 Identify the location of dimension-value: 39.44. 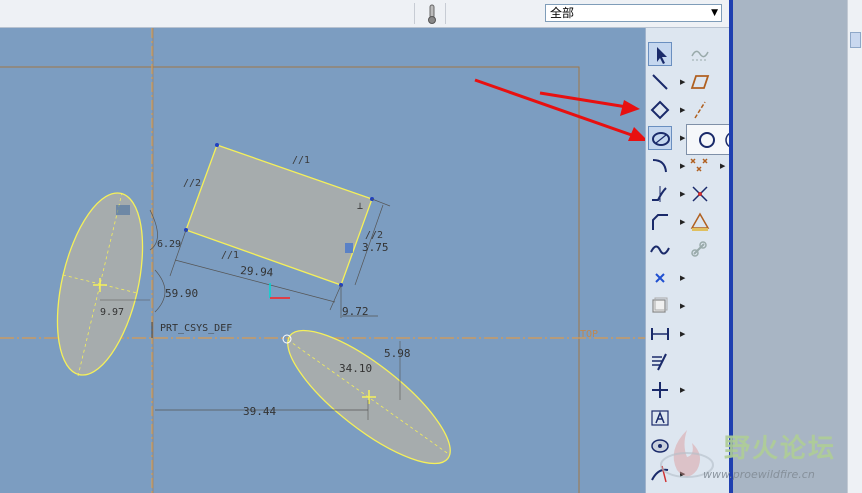
(259, 411).